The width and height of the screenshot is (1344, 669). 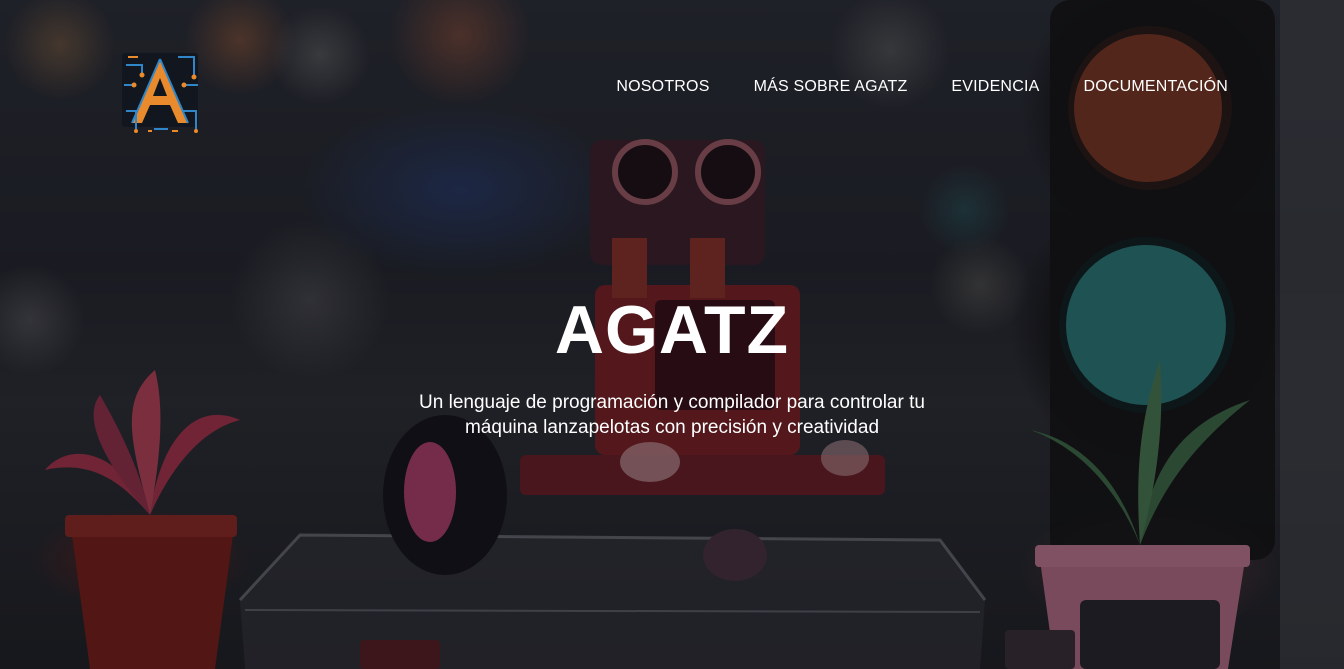 I want to click on nav-item-nosotros: NOSOTROS, so click(x=662, y=87).